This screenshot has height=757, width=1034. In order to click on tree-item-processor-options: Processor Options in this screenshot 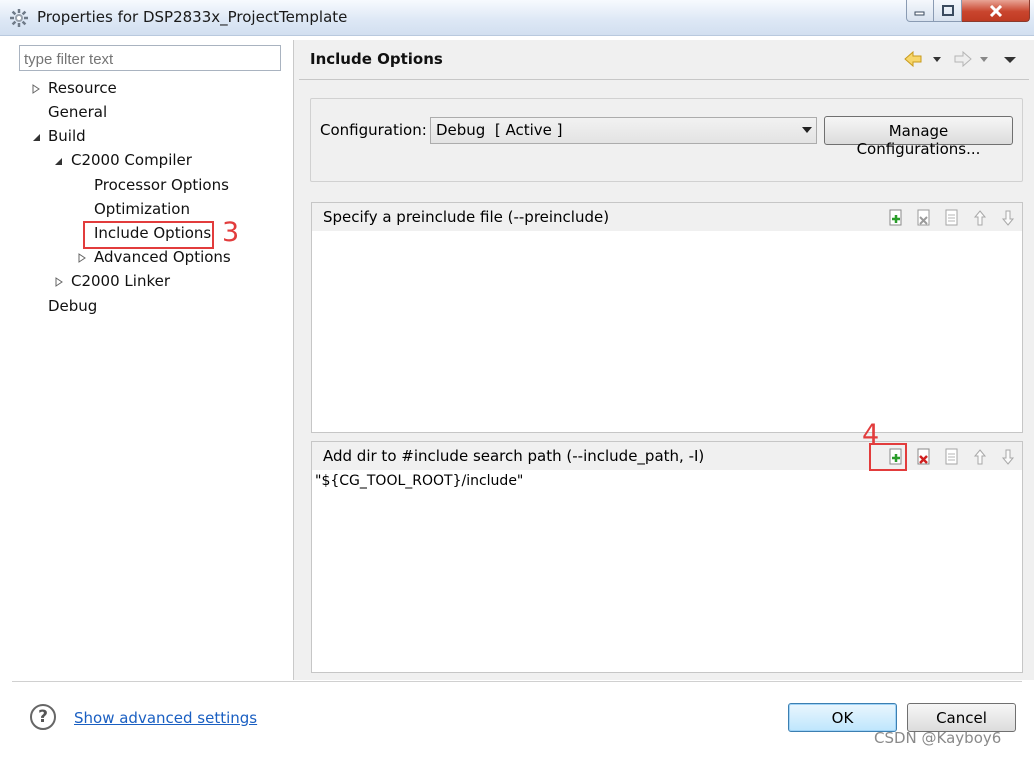, I will do `click(161, 185)`.